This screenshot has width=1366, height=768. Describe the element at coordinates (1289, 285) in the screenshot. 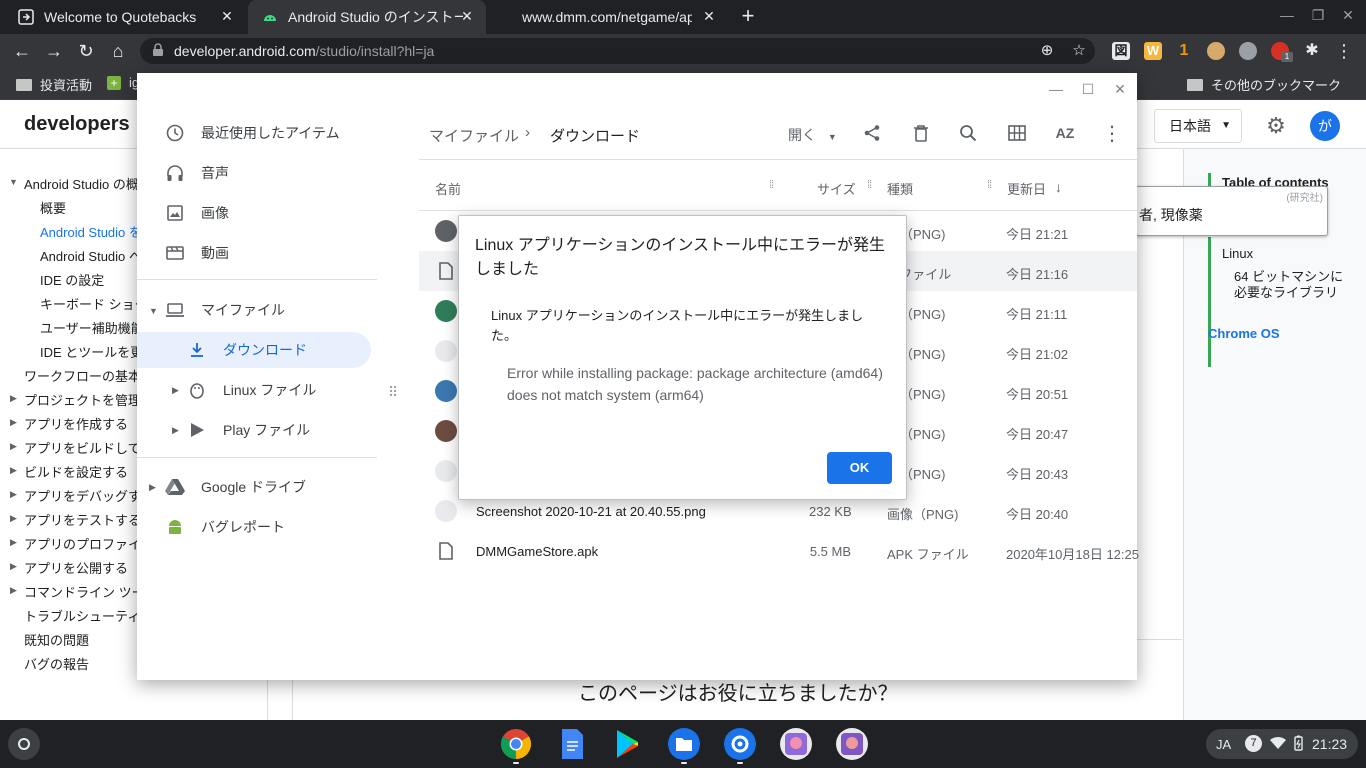

I see `toc-link-linux-libs: 64 ビットマシンに必要なライブラリ` at that location.